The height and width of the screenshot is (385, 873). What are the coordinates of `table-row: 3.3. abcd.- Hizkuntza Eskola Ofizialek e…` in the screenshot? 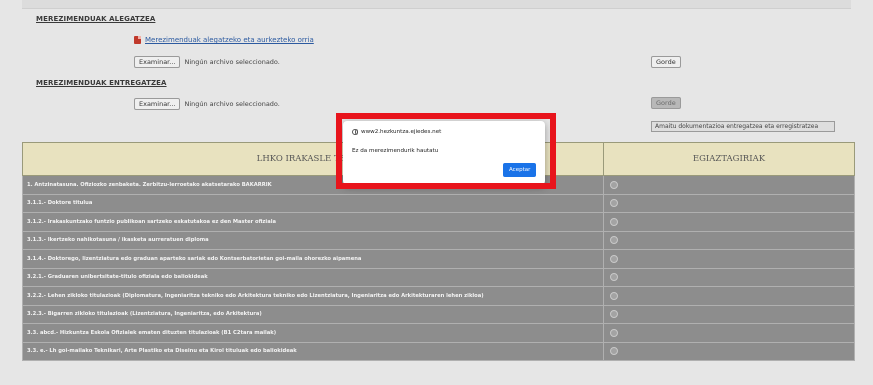 It's located at (438, 333).